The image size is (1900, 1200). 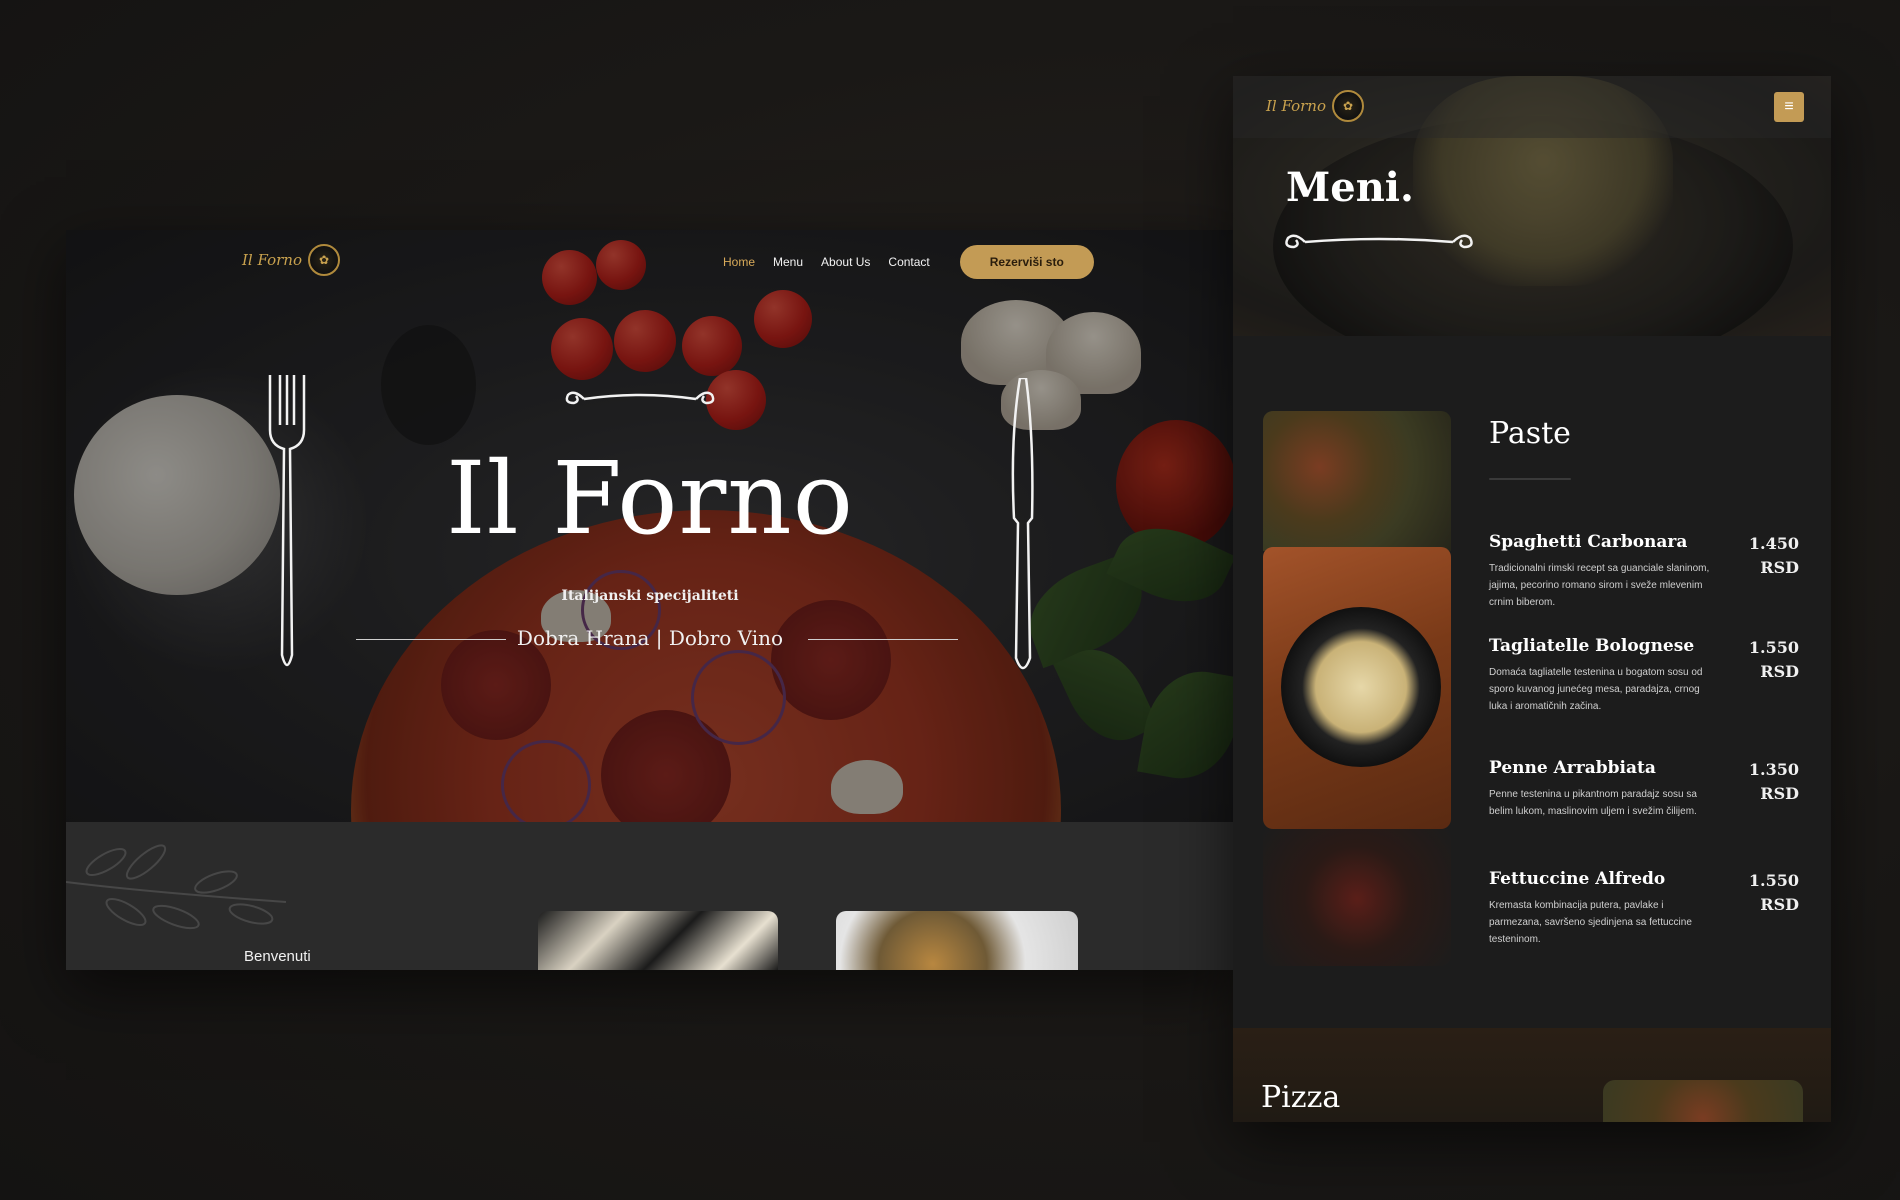 I want to click on category-title: Paste, so click(x=1530, y=433).